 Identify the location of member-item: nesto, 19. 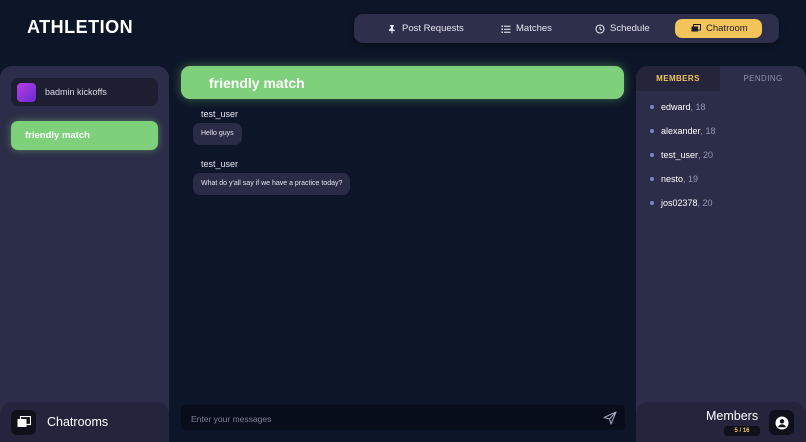
(674, 179).